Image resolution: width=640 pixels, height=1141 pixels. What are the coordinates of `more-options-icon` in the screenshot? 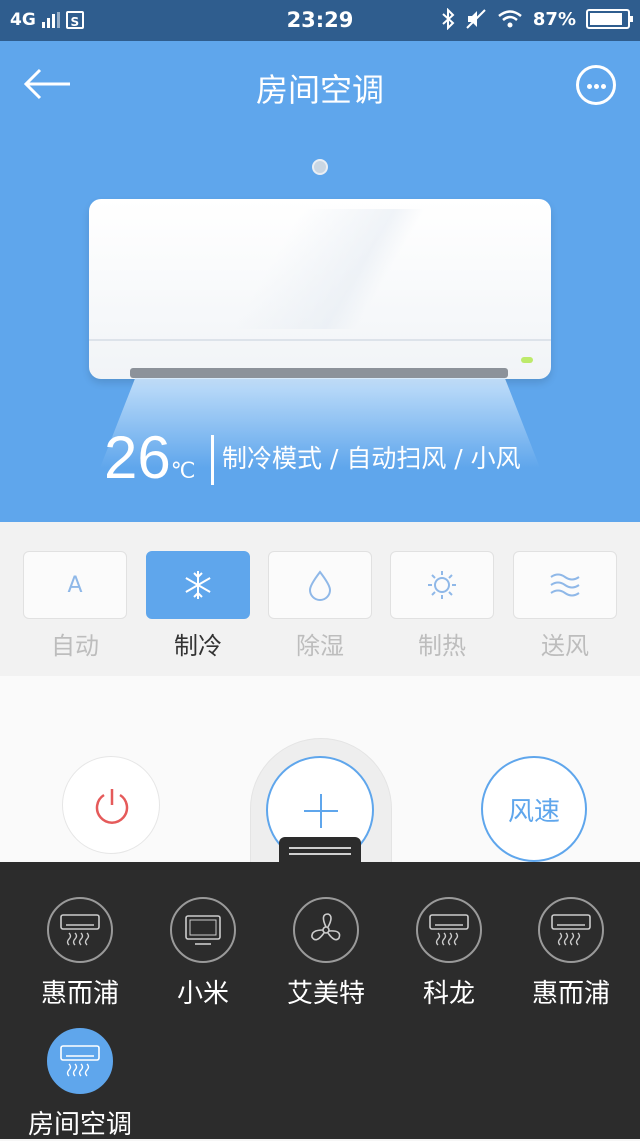 It's located at (596, 85).